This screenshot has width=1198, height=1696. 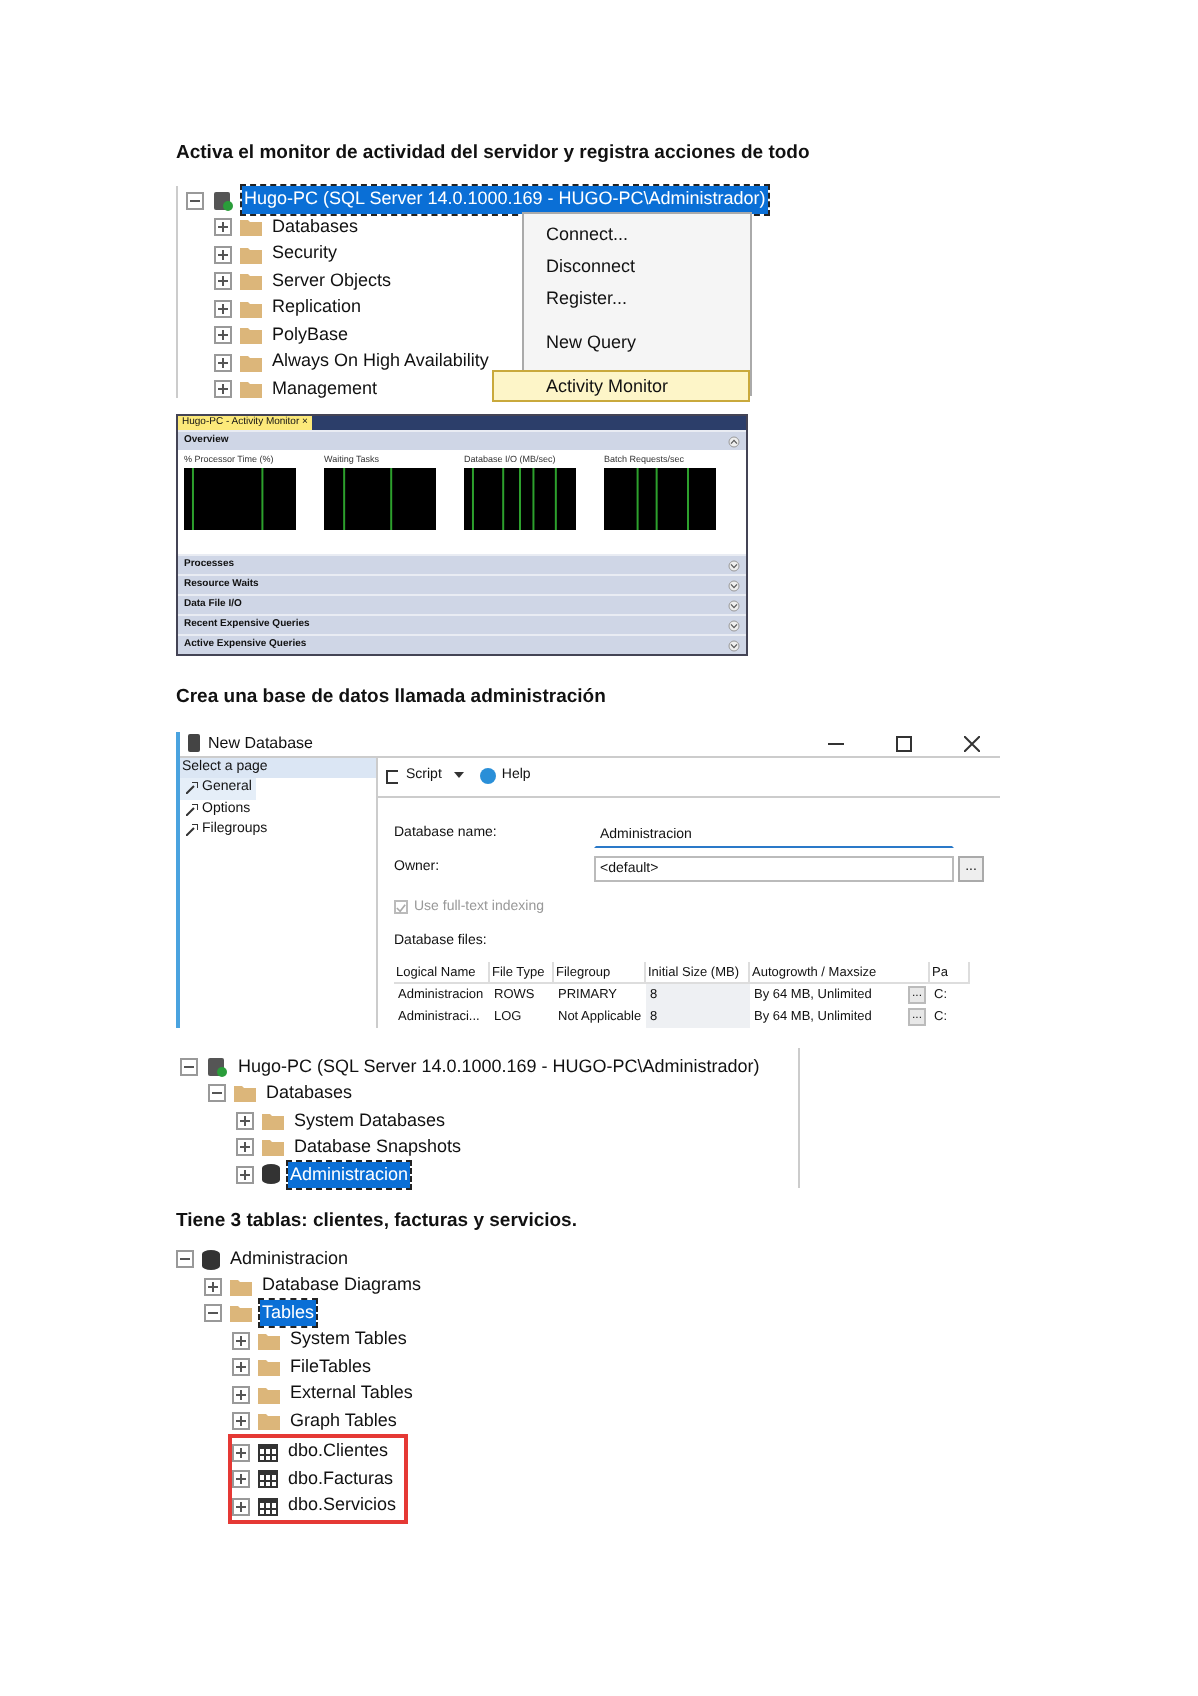 What do you see at coordinates (260, 743) in the screenshot?
I see `dialog-title: New Database` at bounding box center [260, 743].